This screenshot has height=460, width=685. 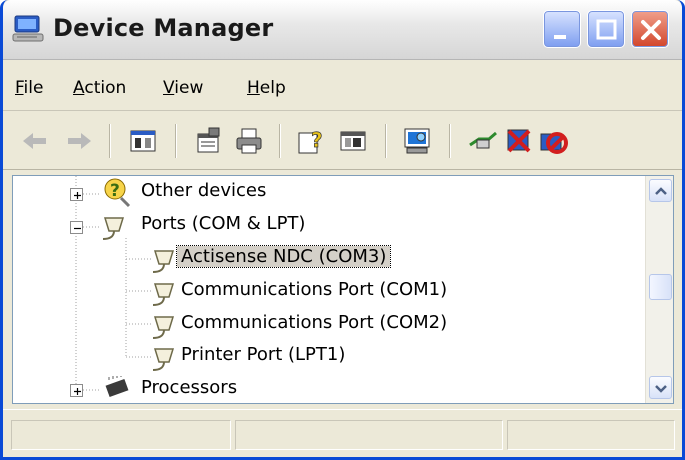 I want to click on maximize-button, so click(x=606, y=29).